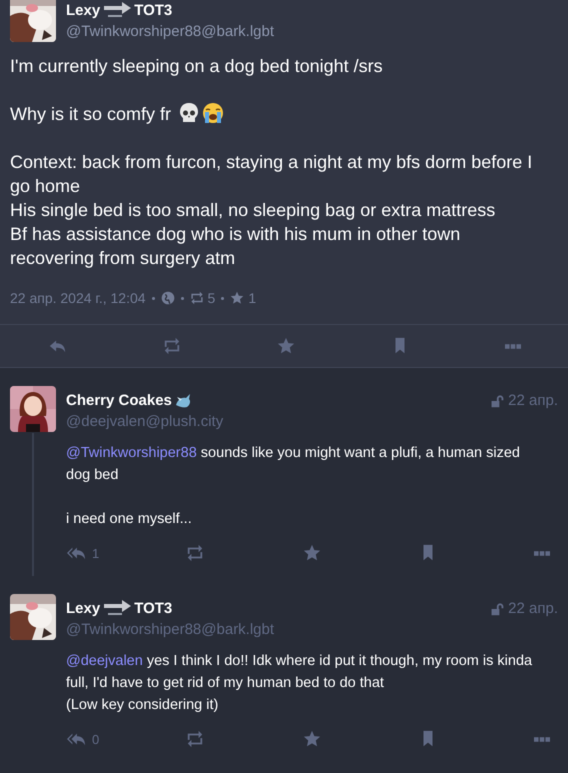  What do you see at coordinates (300, 683) in the screenshot?
I see `reply-text: @deejvalen yes I think I do!! Idk where id put it though, my room is kinda full, I'd have to get rid of my human bed to do that (Low key considering it)` at bounding box center [300, 683].